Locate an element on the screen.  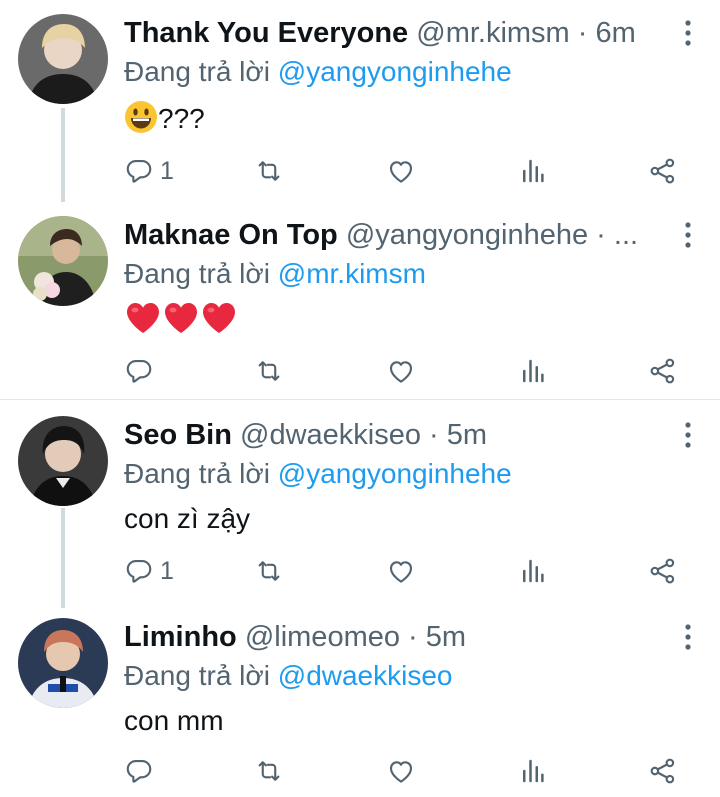
display-name: Maknae On Top is located at coordinates (231, 235).